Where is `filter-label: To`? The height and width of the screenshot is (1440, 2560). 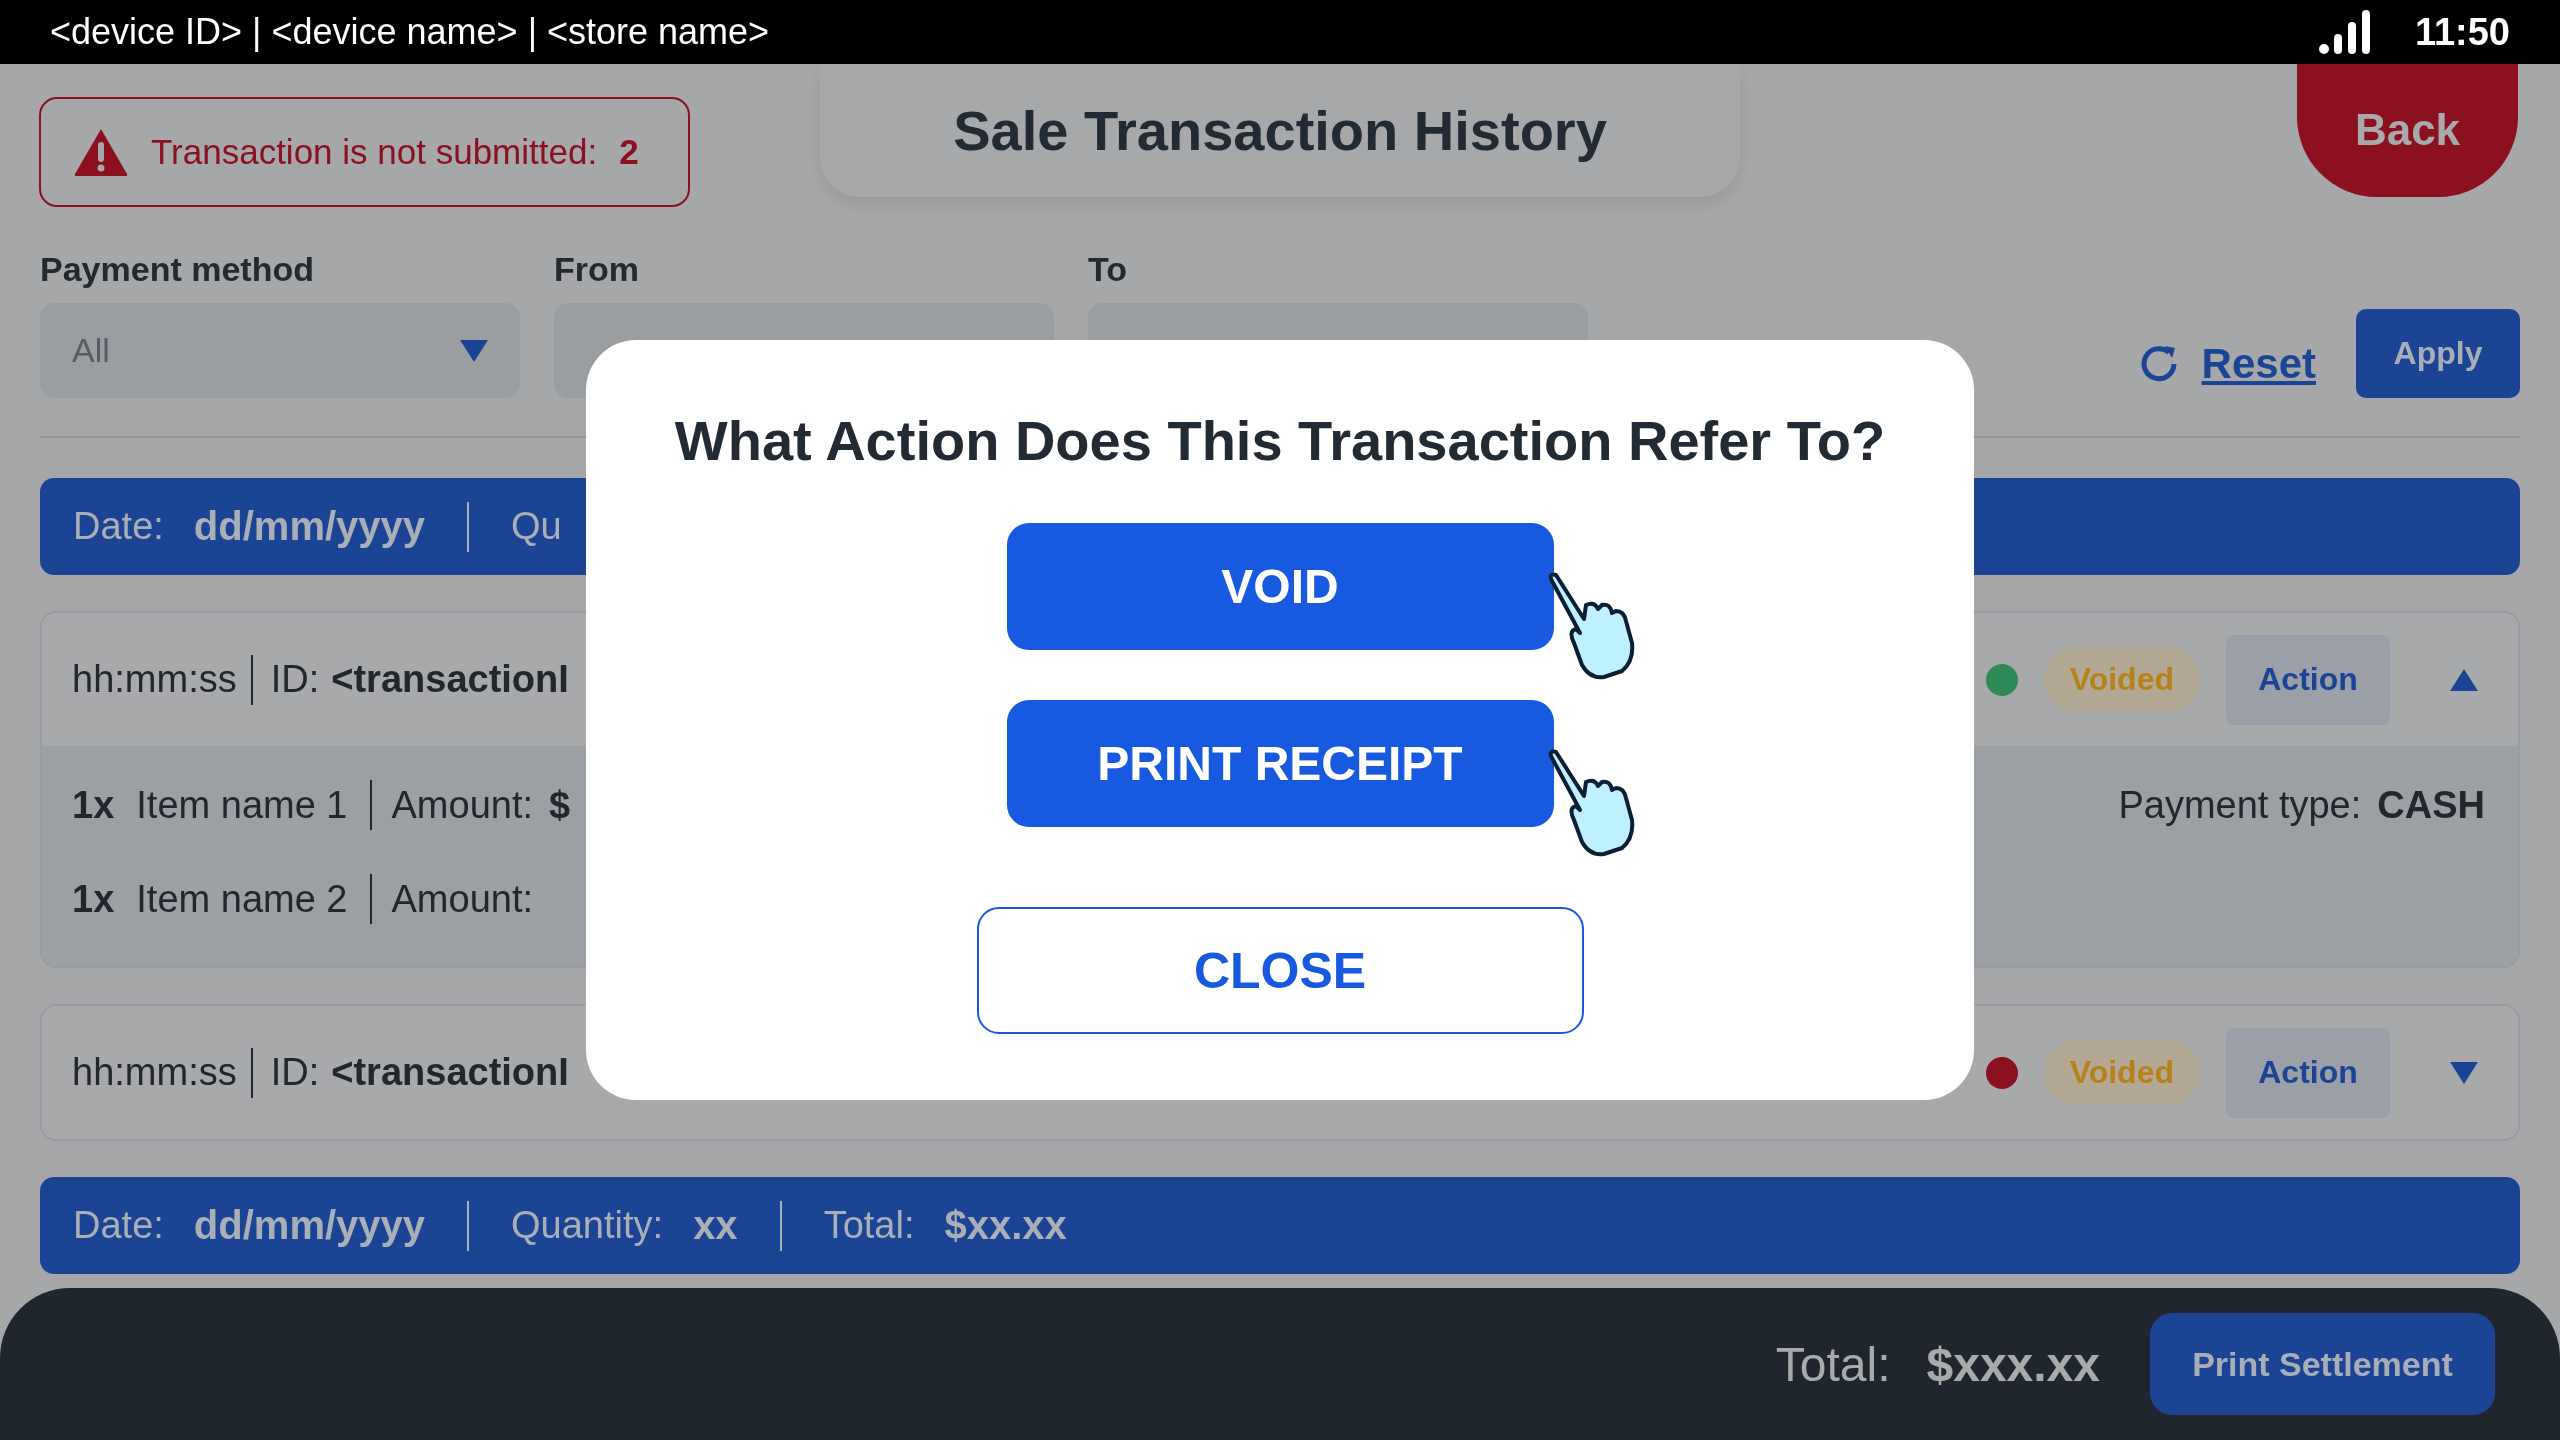
filter-label: To is located at coordinates (1108, 269).